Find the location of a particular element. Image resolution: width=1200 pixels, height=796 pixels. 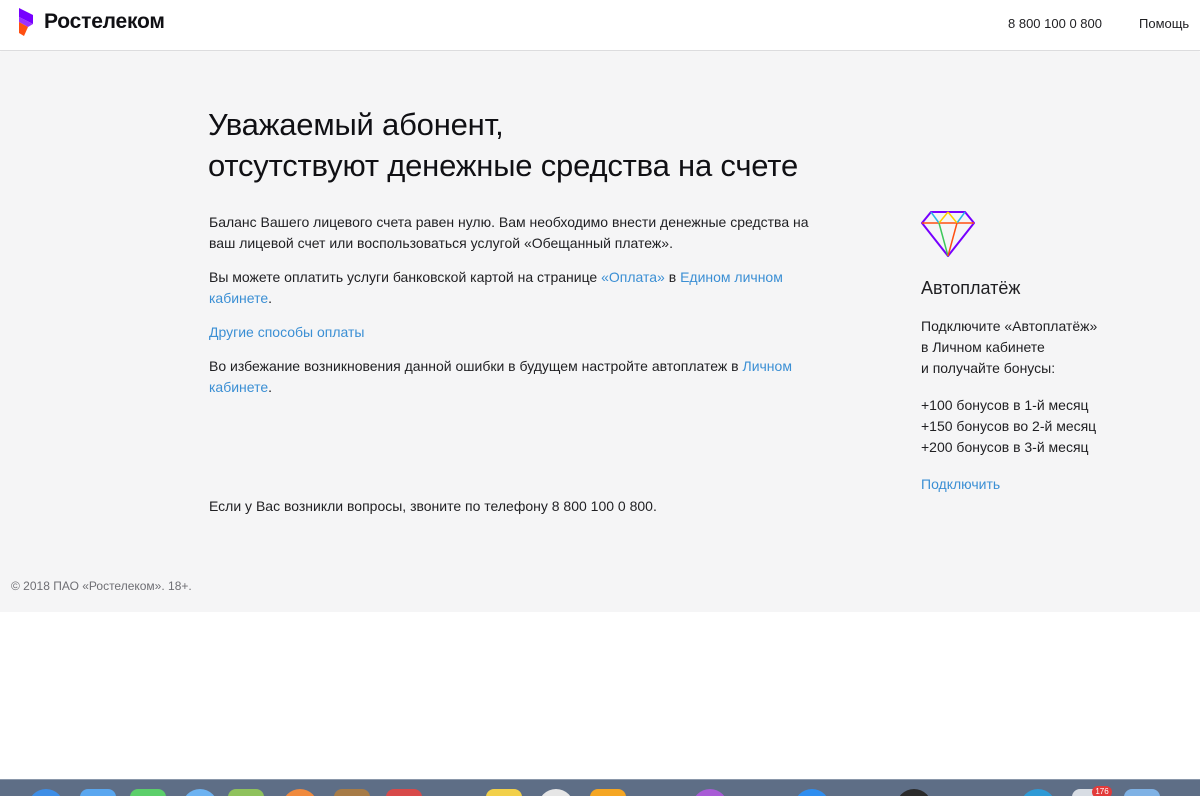

notes-icon is located at coordinates (504, 792).